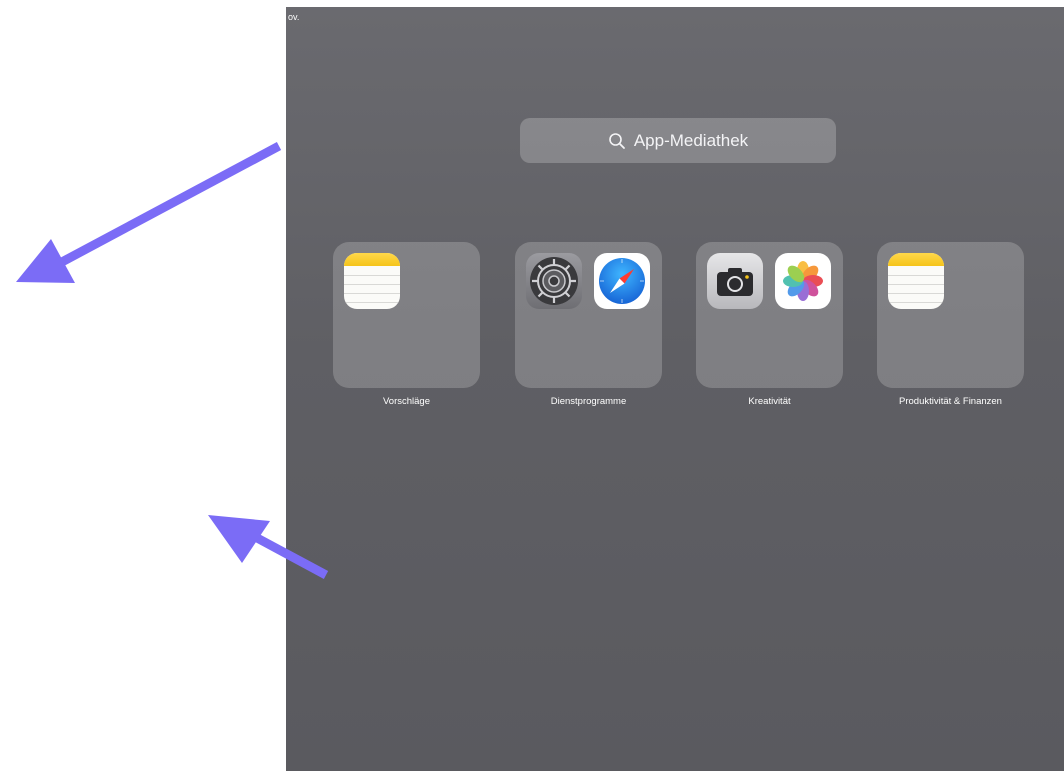 Image resolution: width=1064 pixels, height=771 pixels. Describe the element at coordinates (149, 212) in the screenshot. I see `arrow-pointing-left-down-icon` at that location.